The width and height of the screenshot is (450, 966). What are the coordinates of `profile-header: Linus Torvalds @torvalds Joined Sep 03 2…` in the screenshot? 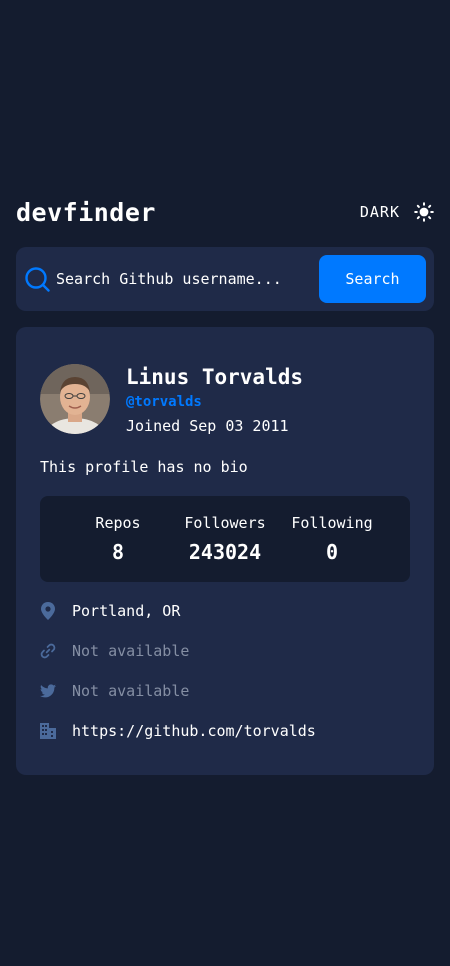 It's located at (171, 400).